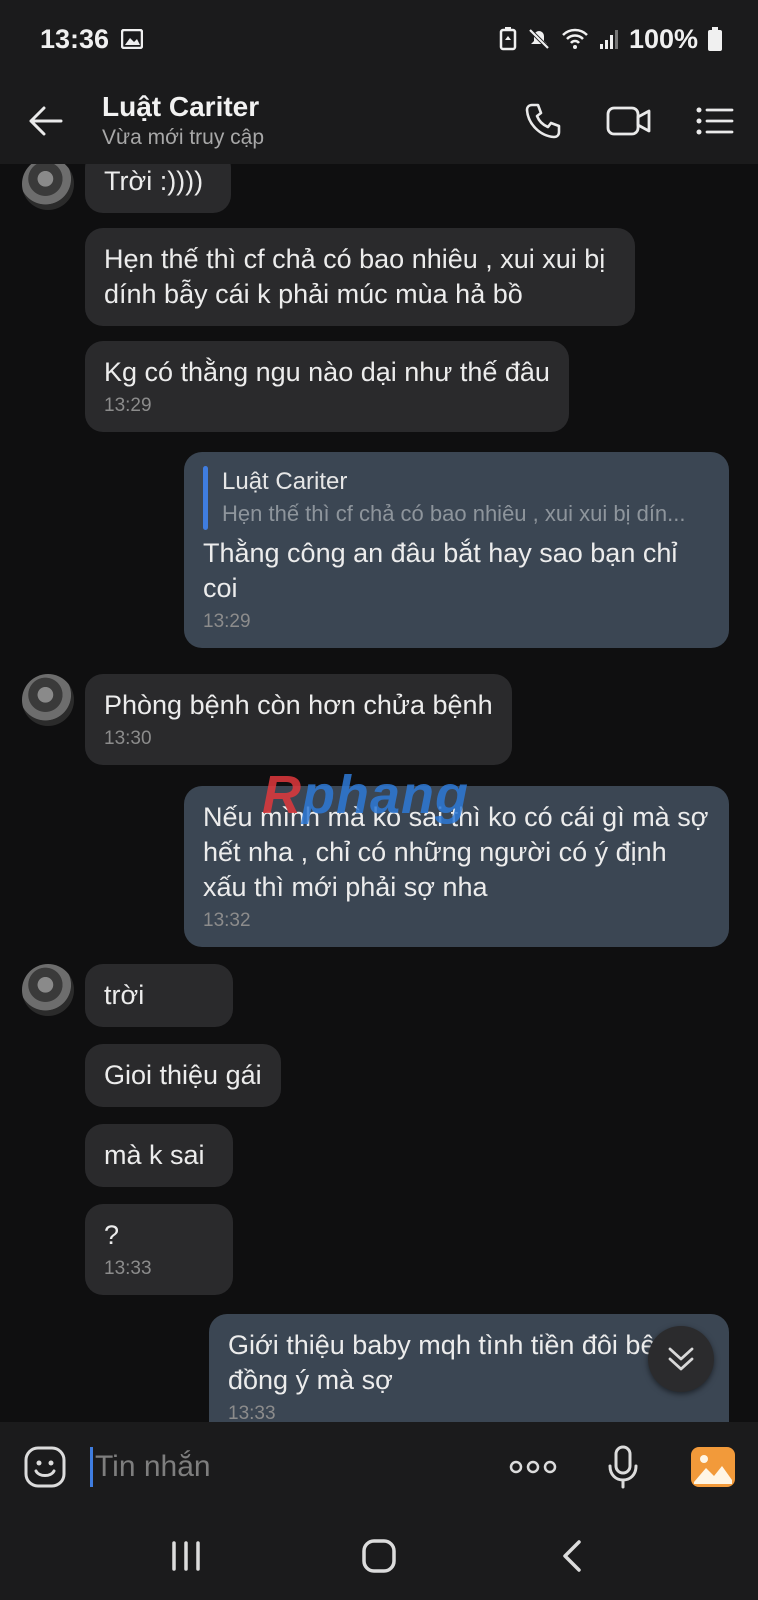  I want to click on message-bubble: Trời :)))), so click(158, 188).